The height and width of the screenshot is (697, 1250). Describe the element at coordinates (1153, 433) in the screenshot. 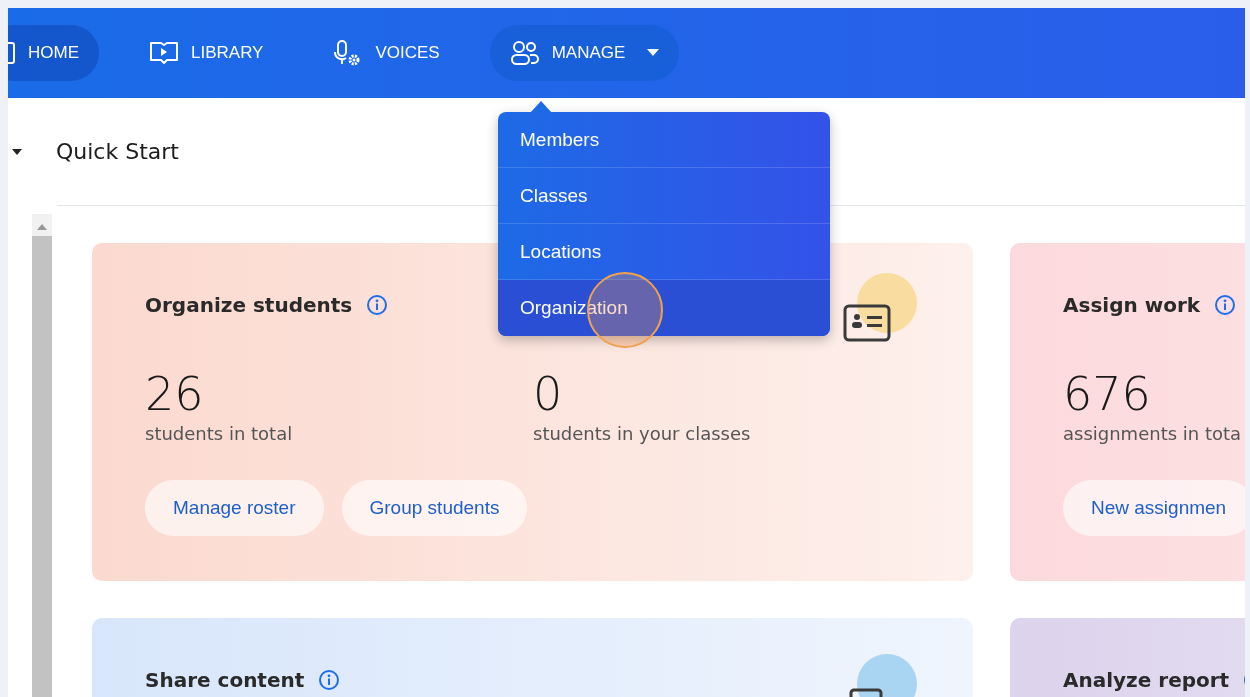

I see `stat-label: assignments in tota` at that location.